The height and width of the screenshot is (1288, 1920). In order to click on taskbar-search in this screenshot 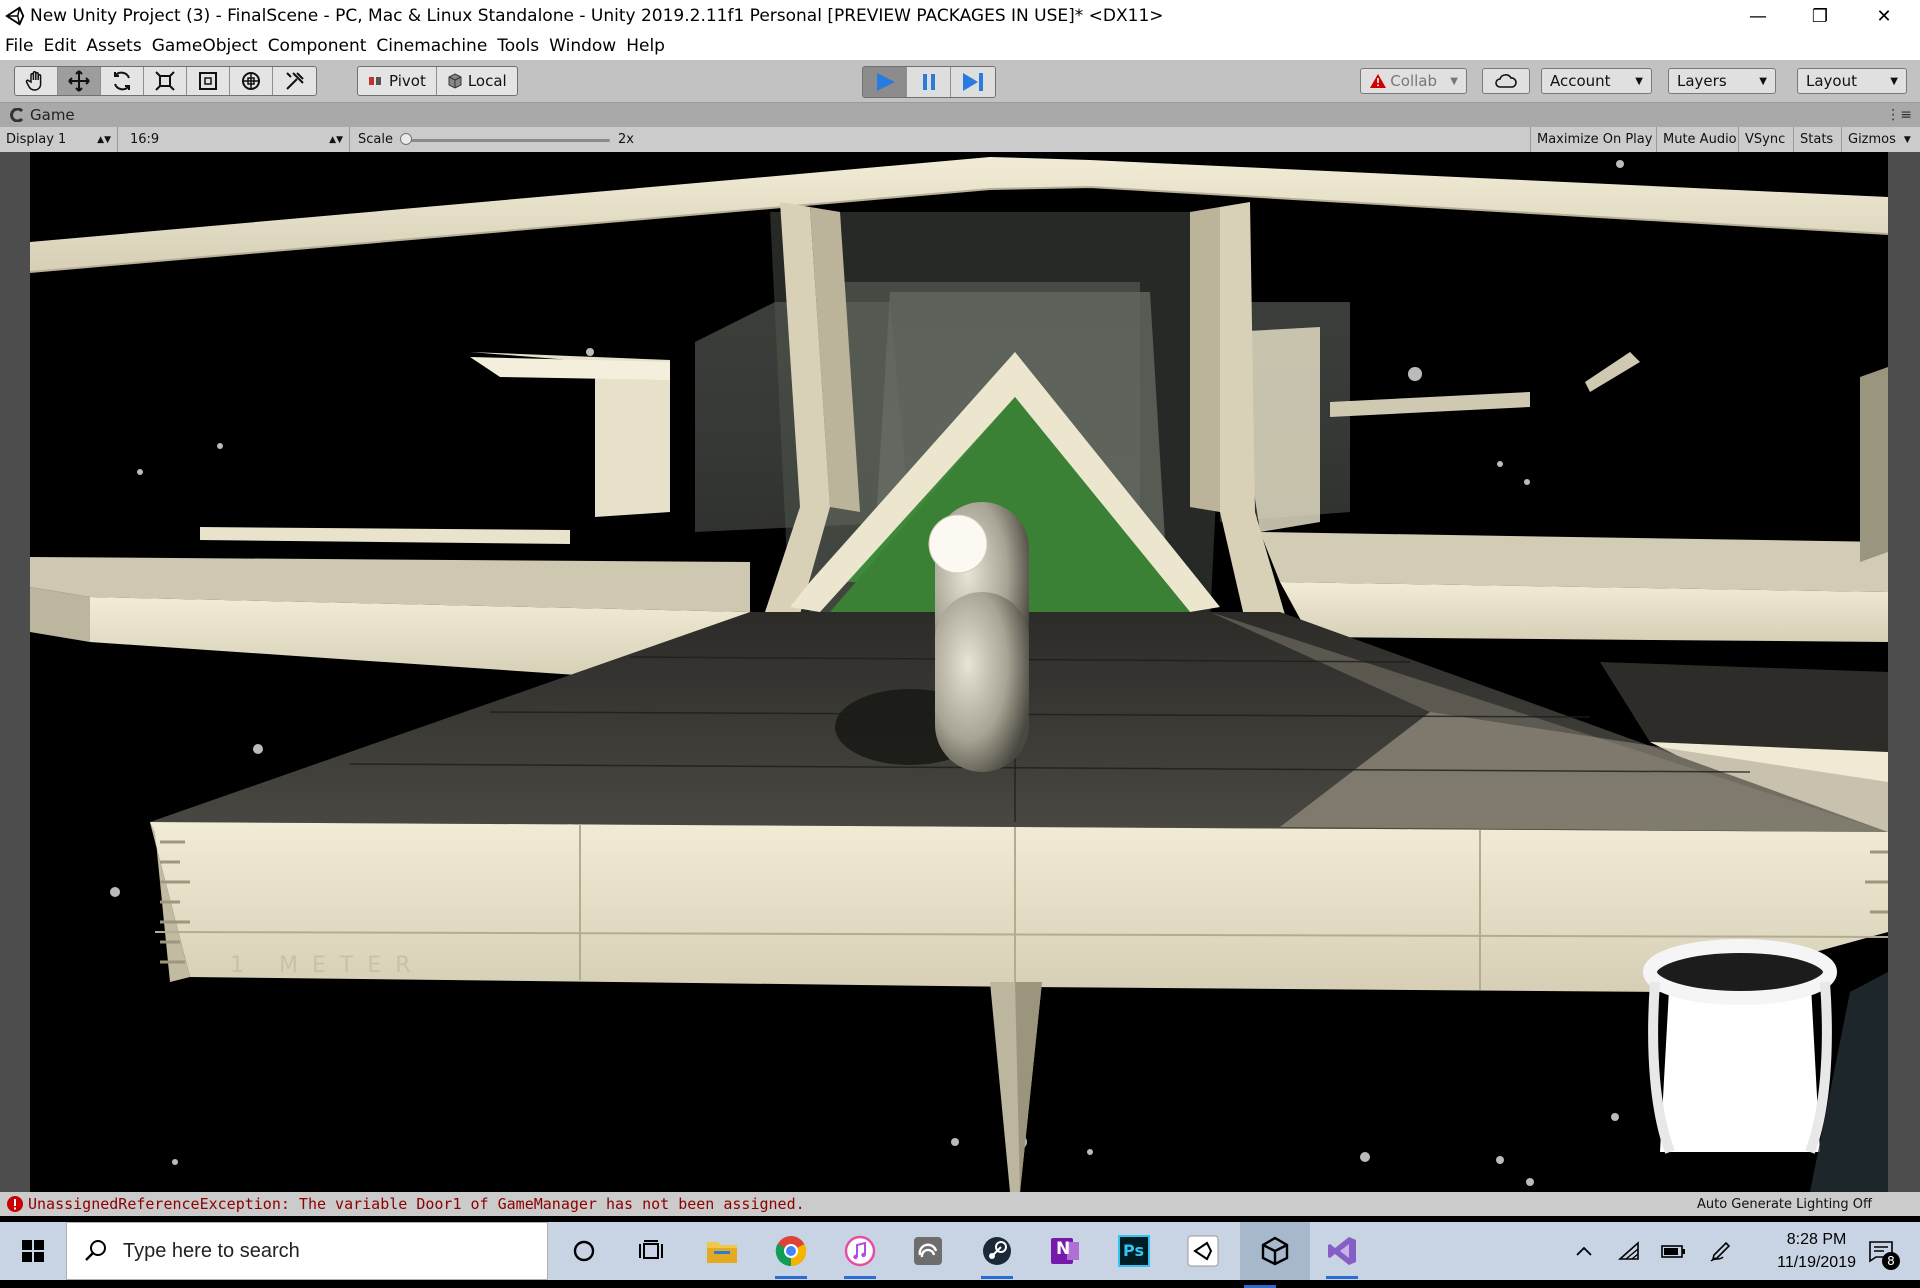, I will do `click(307, 1251)`.